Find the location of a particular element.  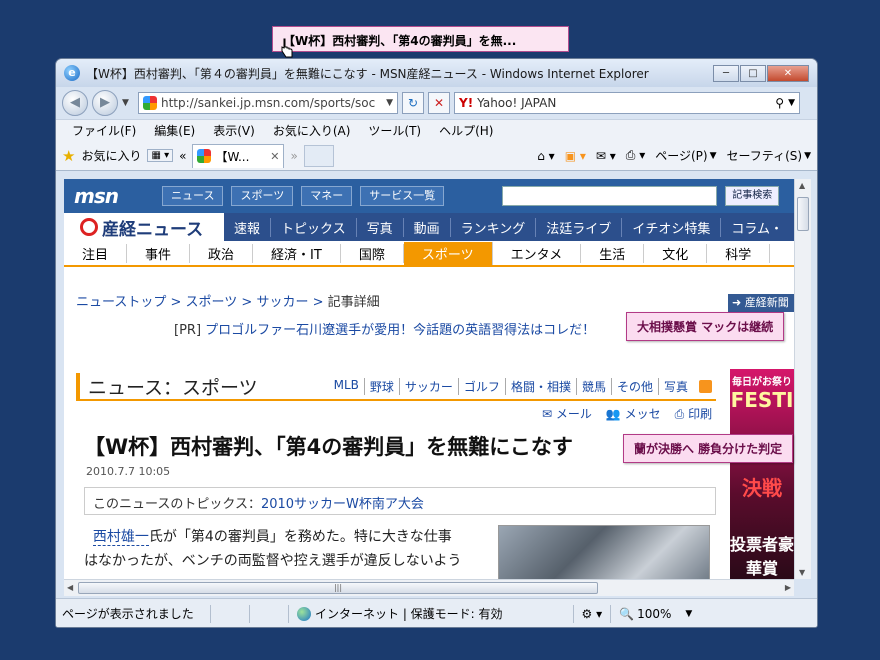

msn-nav-services: サービス一覧 is located at coordinates (402, 196).